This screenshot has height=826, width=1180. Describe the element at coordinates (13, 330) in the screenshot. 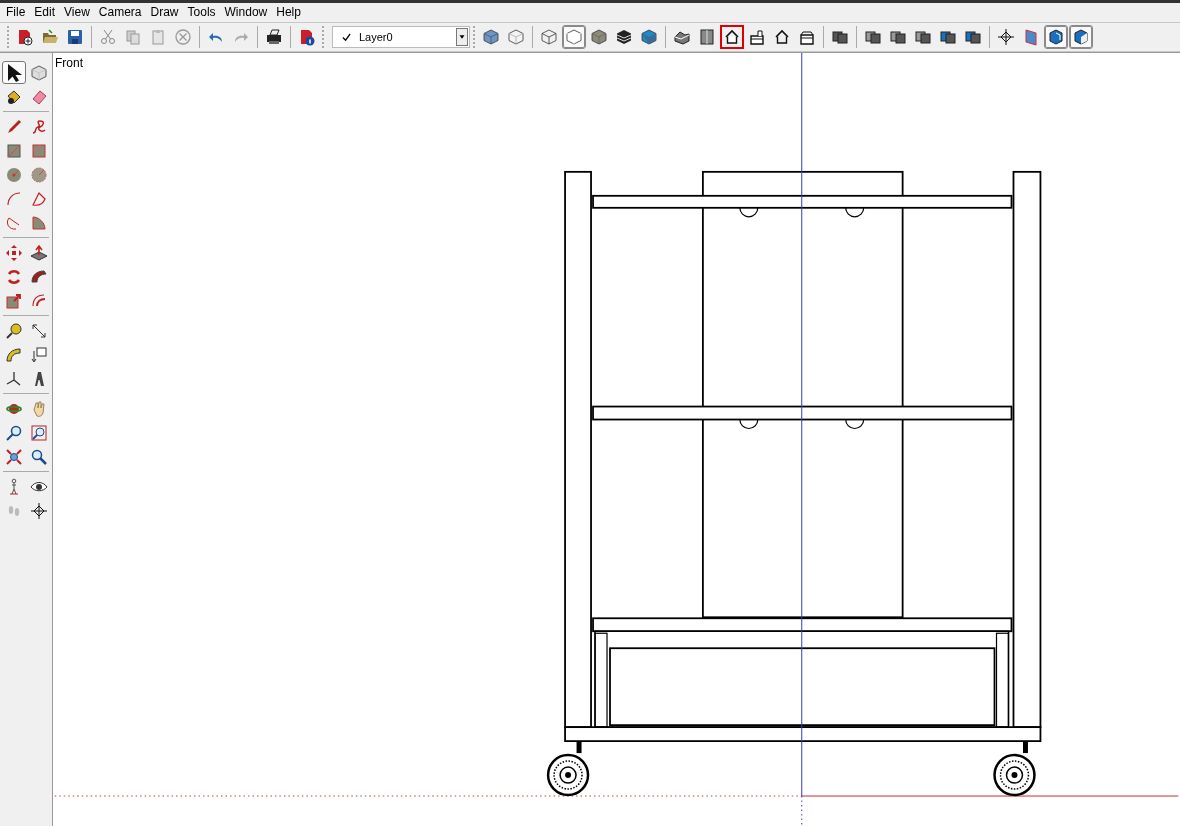

I see `tape-measure-icon` at that location.